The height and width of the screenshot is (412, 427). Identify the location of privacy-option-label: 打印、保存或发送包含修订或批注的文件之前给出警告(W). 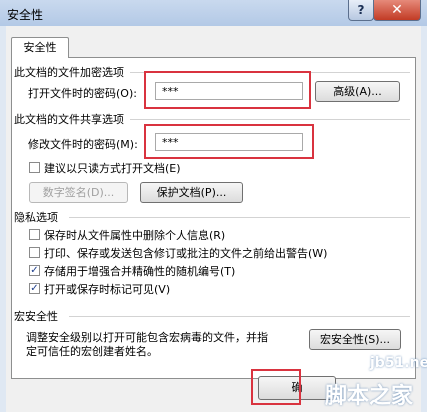
(186, 253).